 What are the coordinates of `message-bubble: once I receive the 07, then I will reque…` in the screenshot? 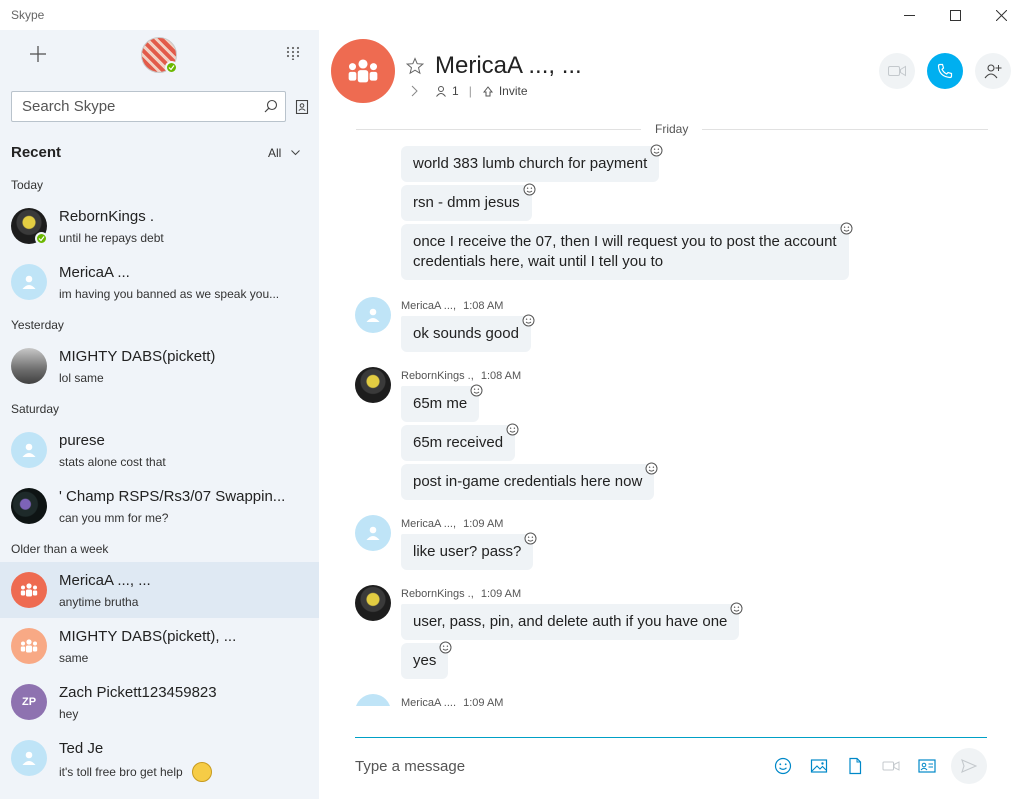 It's located at (627, 251).